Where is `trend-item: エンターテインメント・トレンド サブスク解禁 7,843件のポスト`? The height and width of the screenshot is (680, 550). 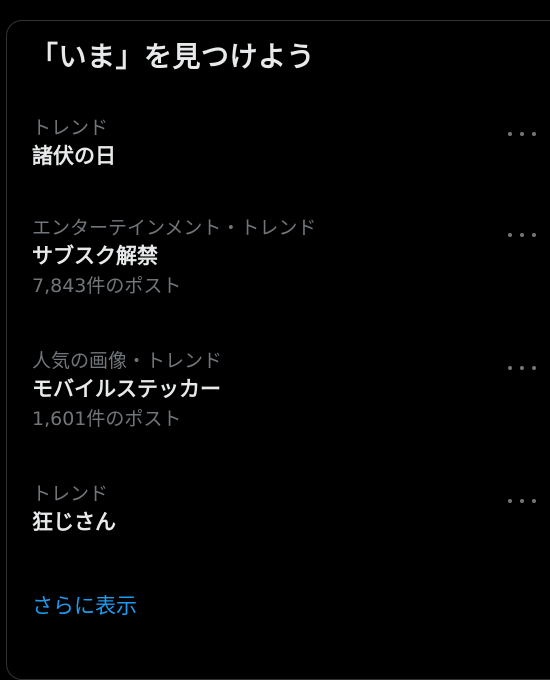
trend-item: エンターテインメント・トレンド サブスク解禁 7,843件のポスト is located at coordinates (287, 258).